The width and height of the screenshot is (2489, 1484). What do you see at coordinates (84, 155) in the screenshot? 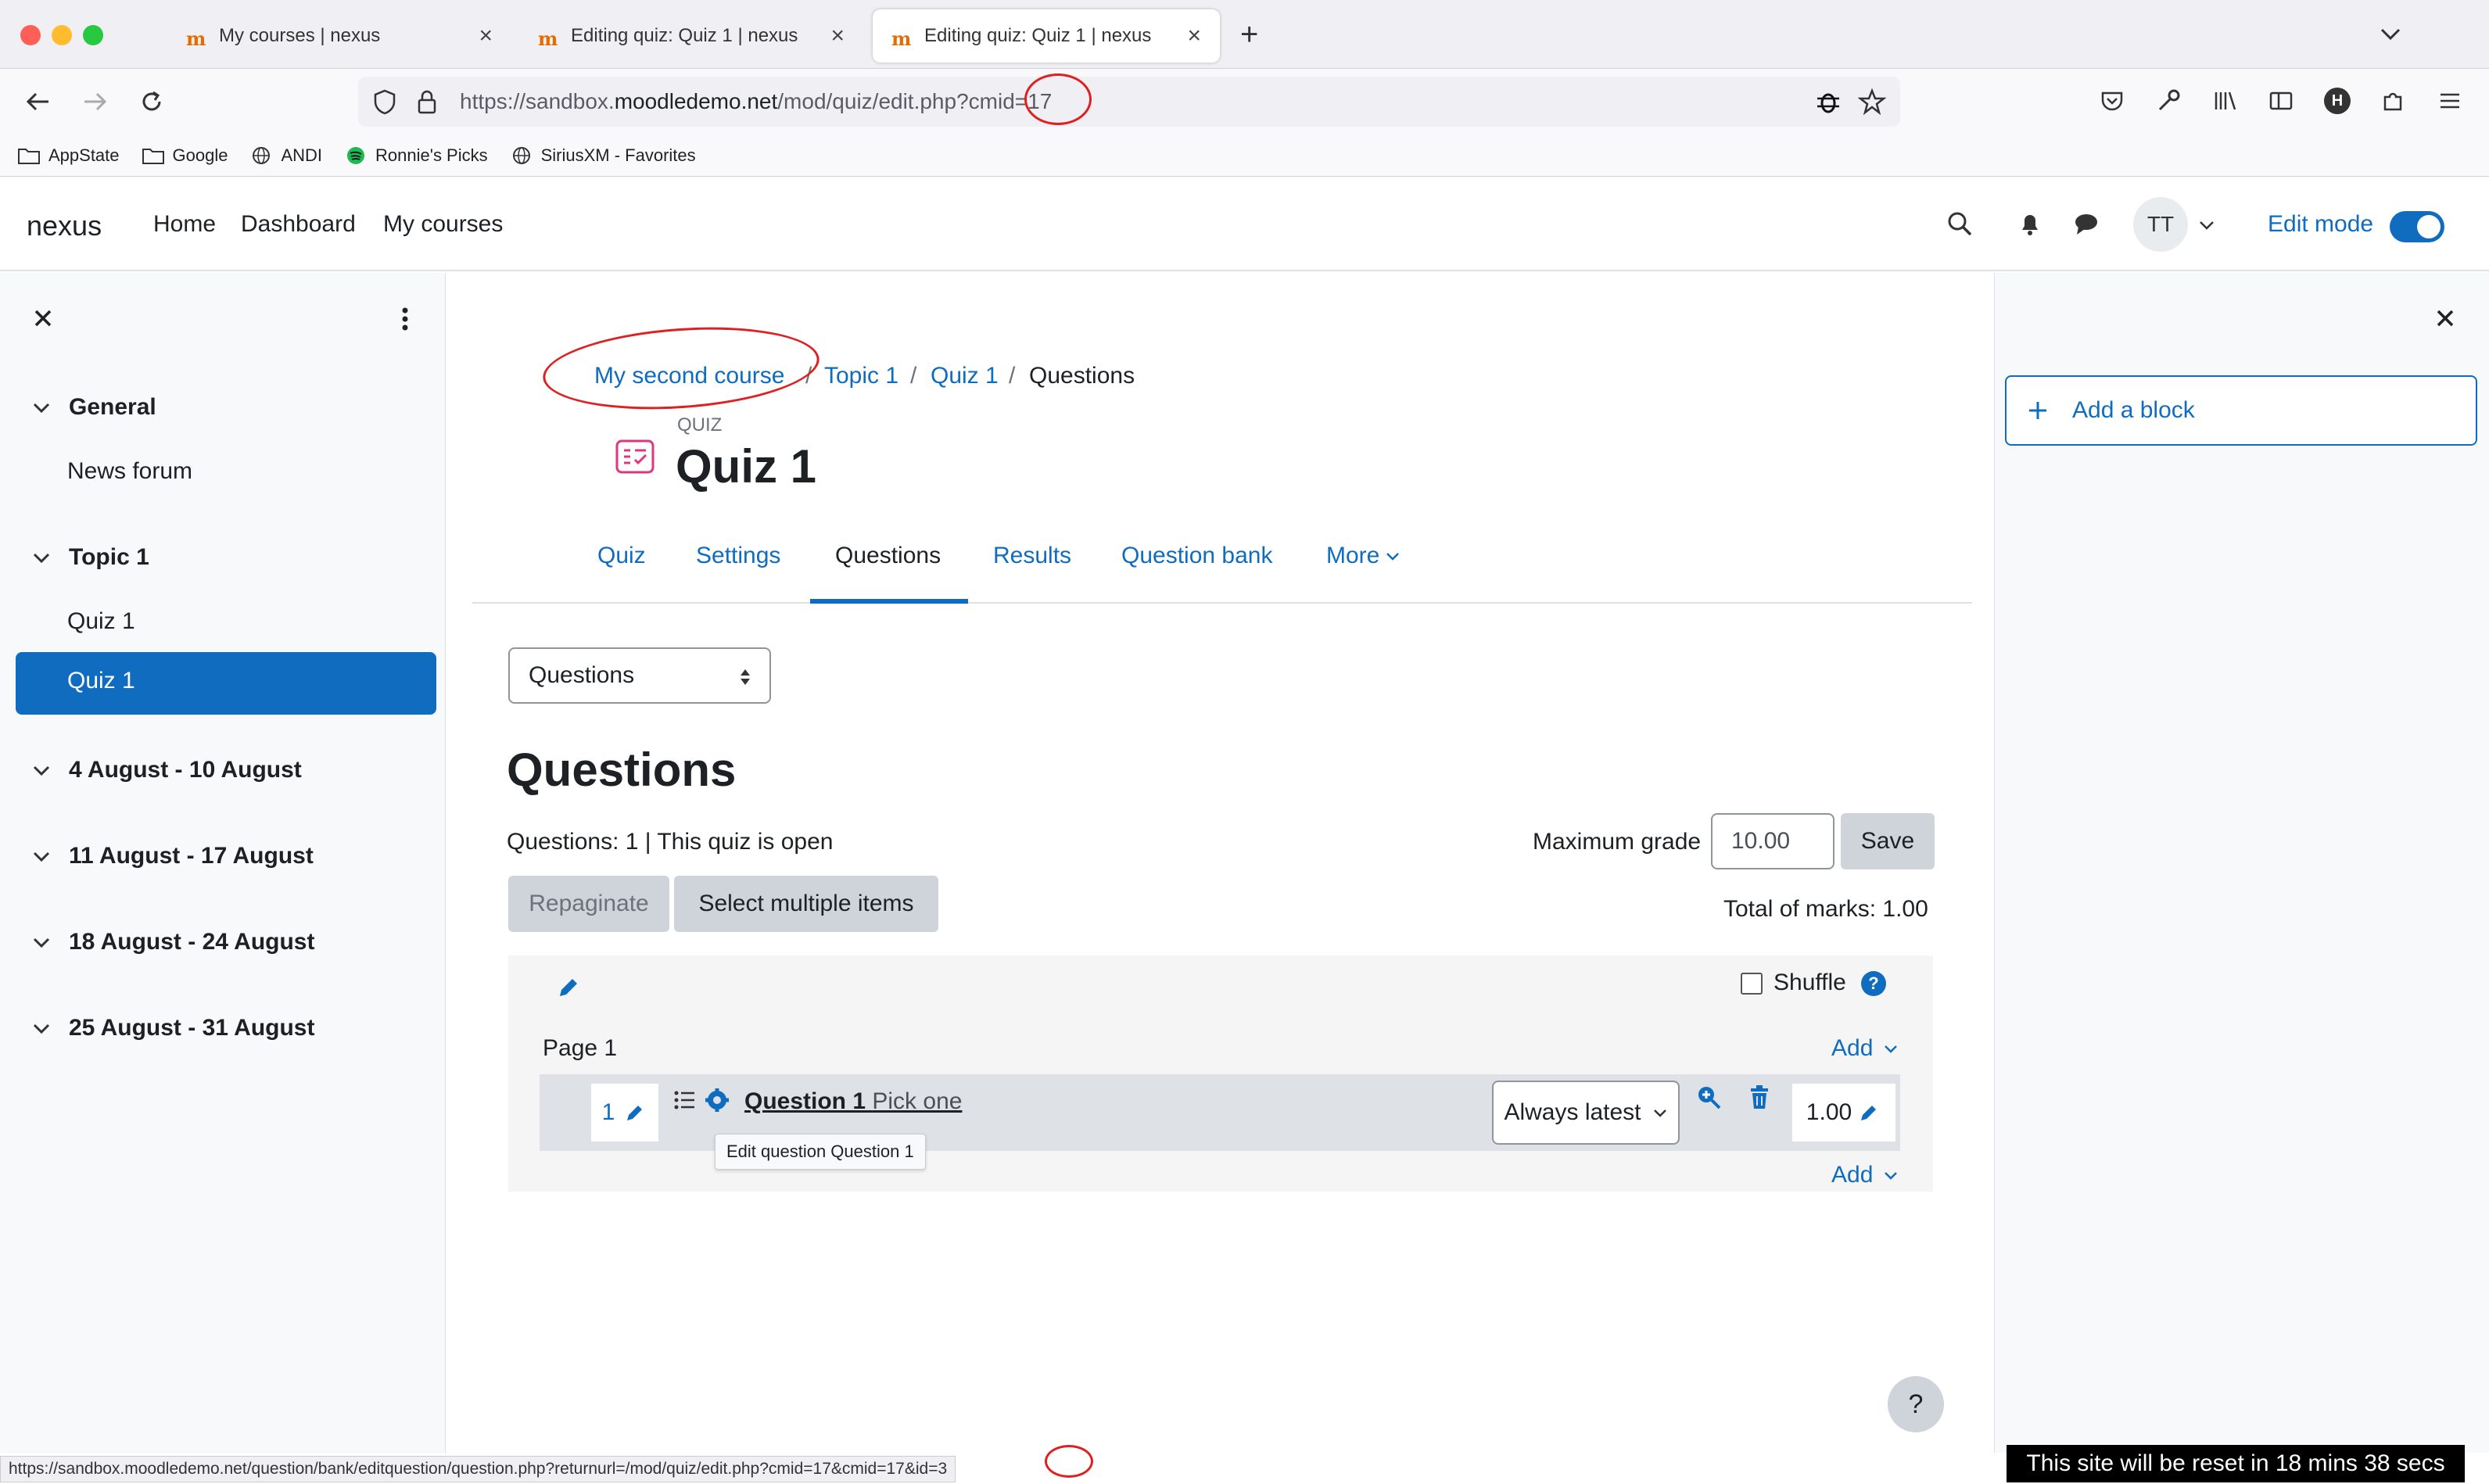
I see `bookmark-label: AppState` at bounding box center [84, 155].